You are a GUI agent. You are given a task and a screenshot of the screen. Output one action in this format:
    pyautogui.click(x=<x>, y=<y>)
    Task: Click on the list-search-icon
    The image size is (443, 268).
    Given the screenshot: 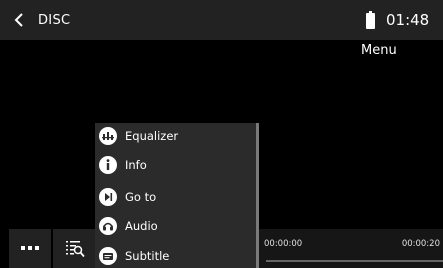 What is the action you would take?
    pyautogui.click(x=75, y=249)
    